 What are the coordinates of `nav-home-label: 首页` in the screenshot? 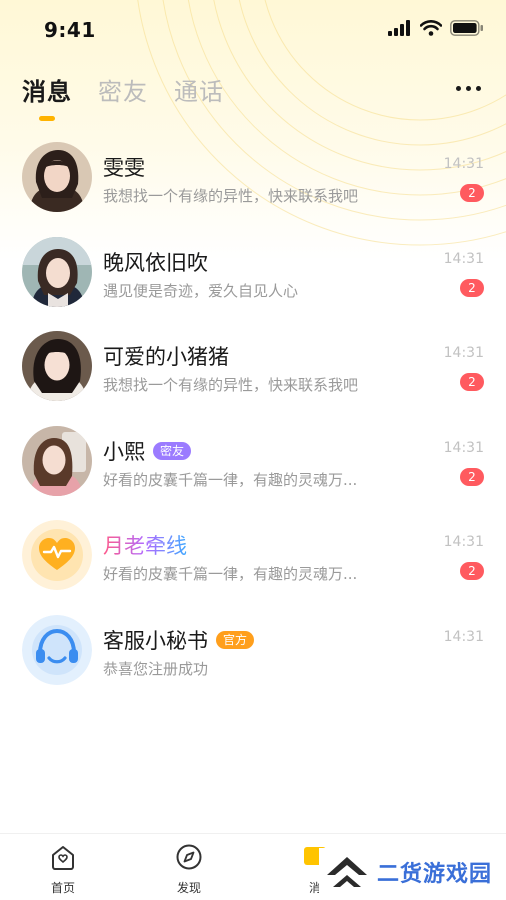 It's located at (62, 888).